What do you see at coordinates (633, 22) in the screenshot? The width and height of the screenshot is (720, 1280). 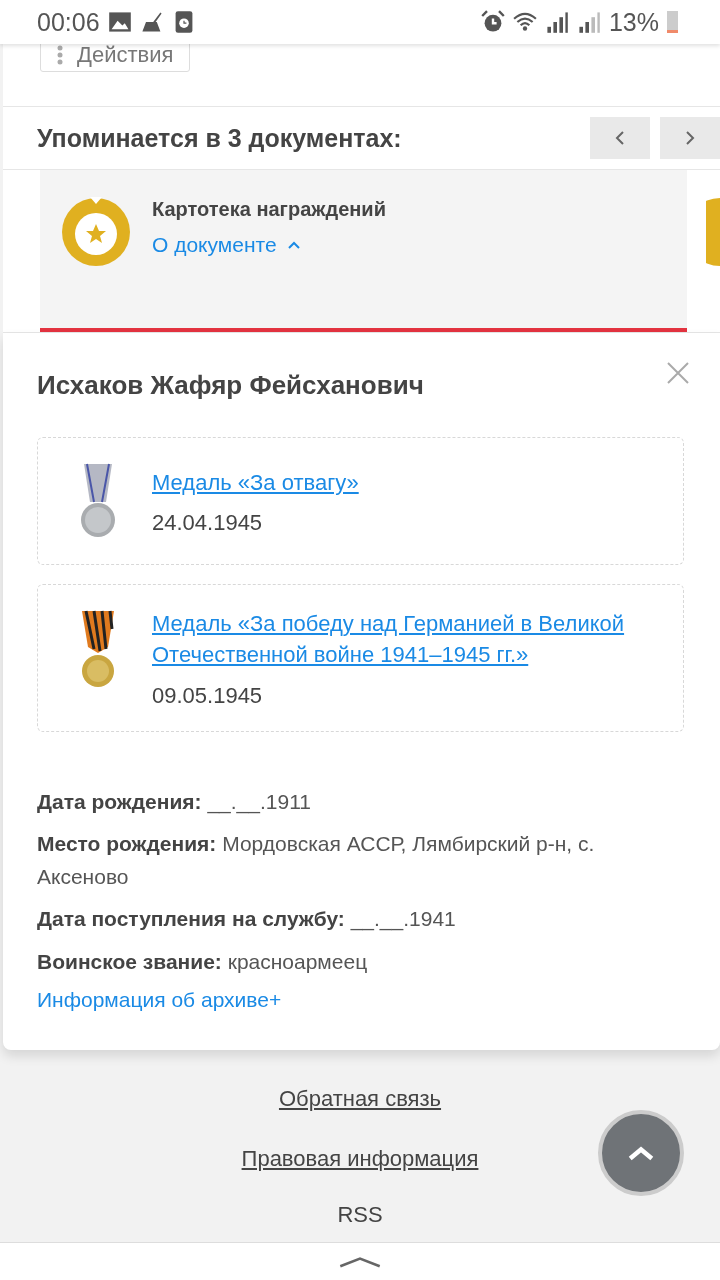 I see `battery-percent: 13%` at bounding box center [633, 22].